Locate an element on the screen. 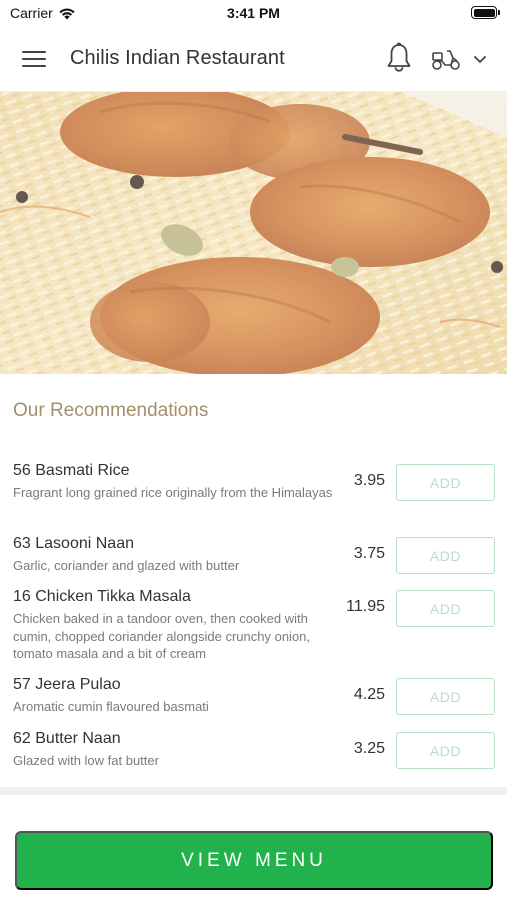 This screenshot has height=900, width=507. recommendations-heading: Our Recommendations is located at coordinates (111, 410).